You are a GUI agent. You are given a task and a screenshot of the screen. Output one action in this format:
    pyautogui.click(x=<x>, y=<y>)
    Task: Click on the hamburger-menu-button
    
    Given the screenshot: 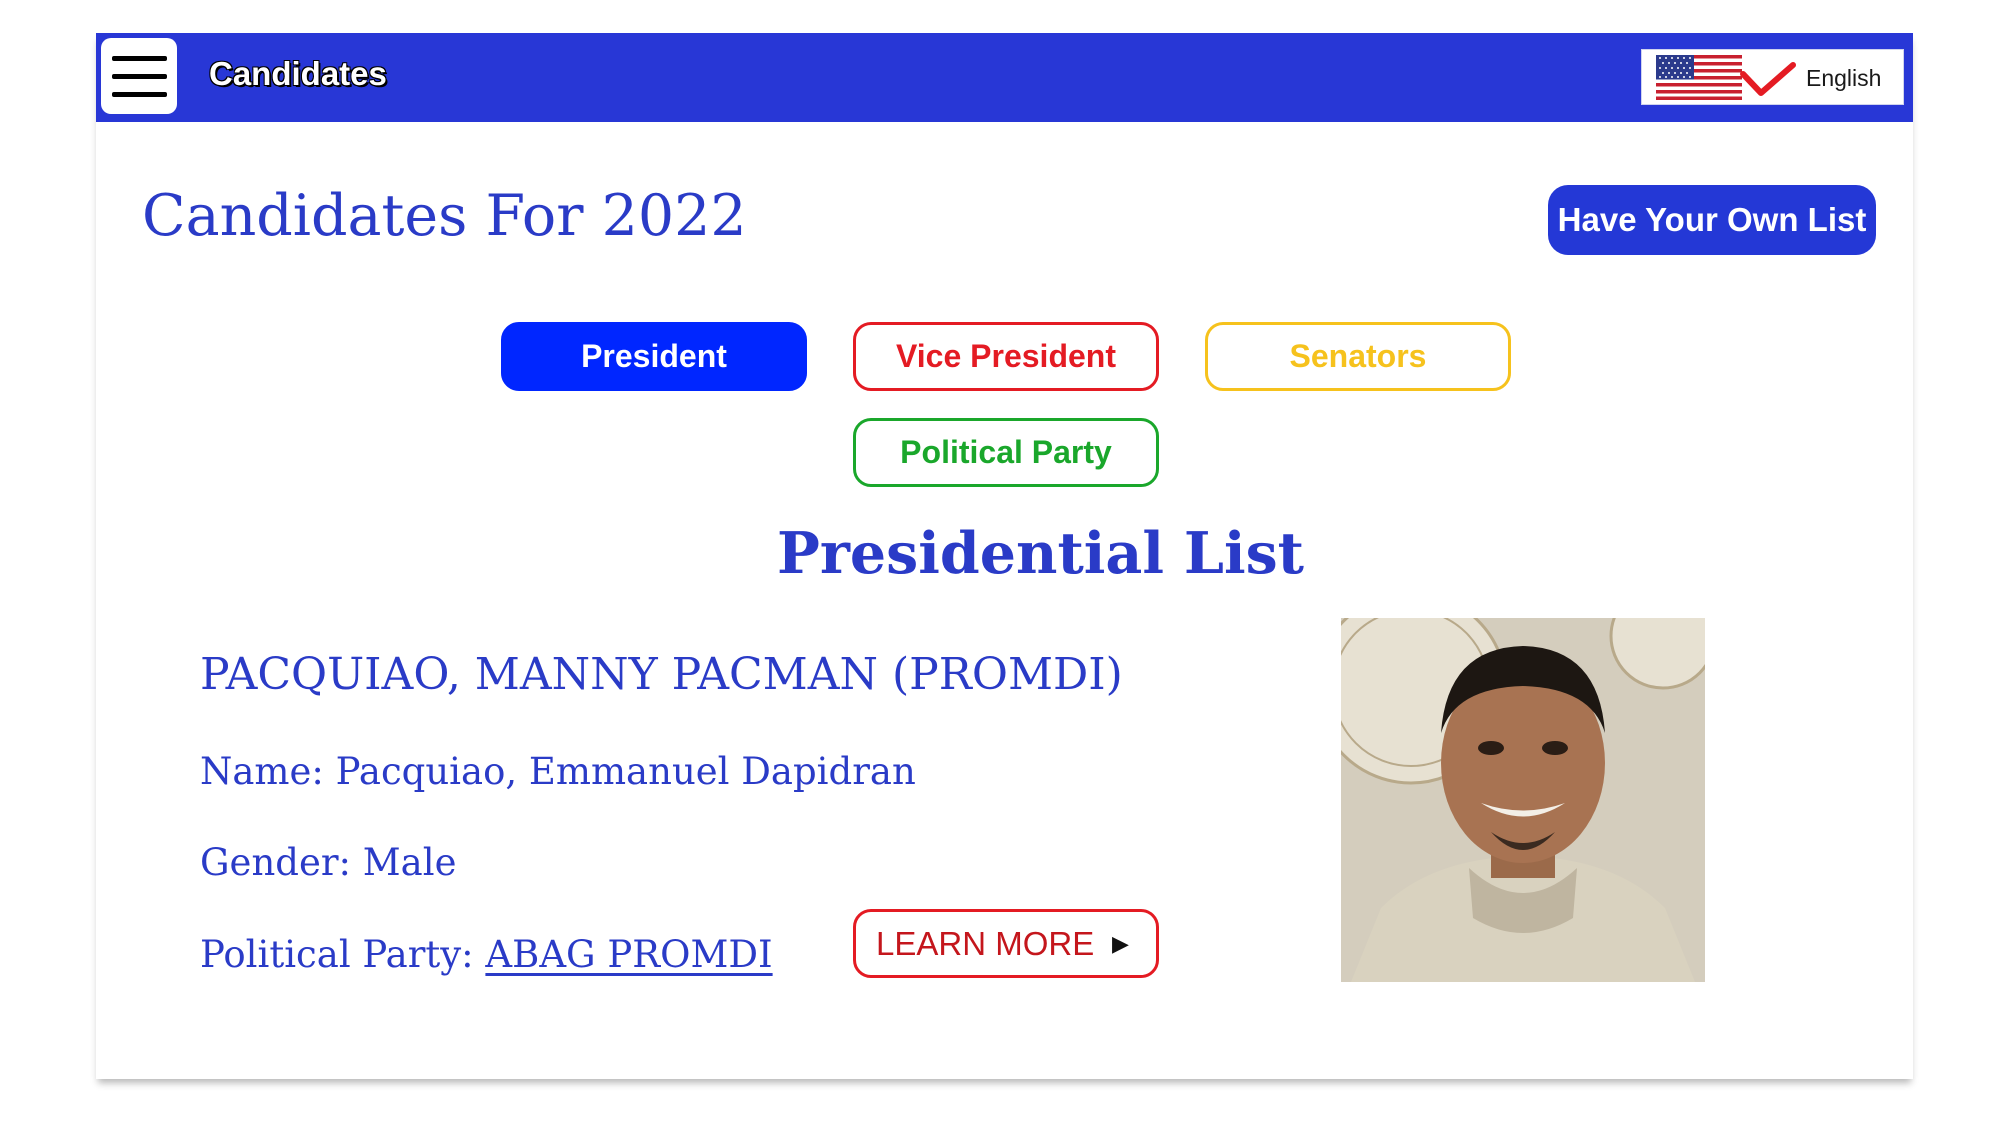 What is the action you would take?
    pyautogui.click(x=139, y=76)
    